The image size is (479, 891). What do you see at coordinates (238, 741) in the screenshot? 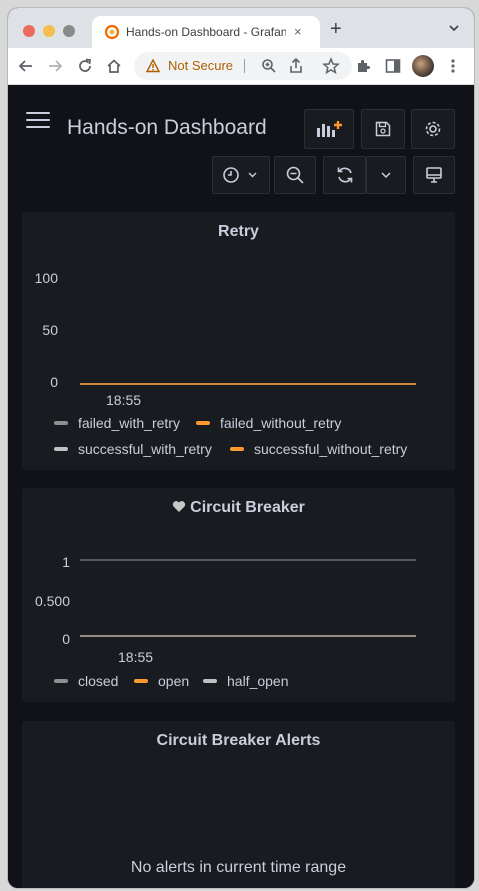
I see `panel-title: Circuit Breaker Alerts` at bounding box center [238, 741].